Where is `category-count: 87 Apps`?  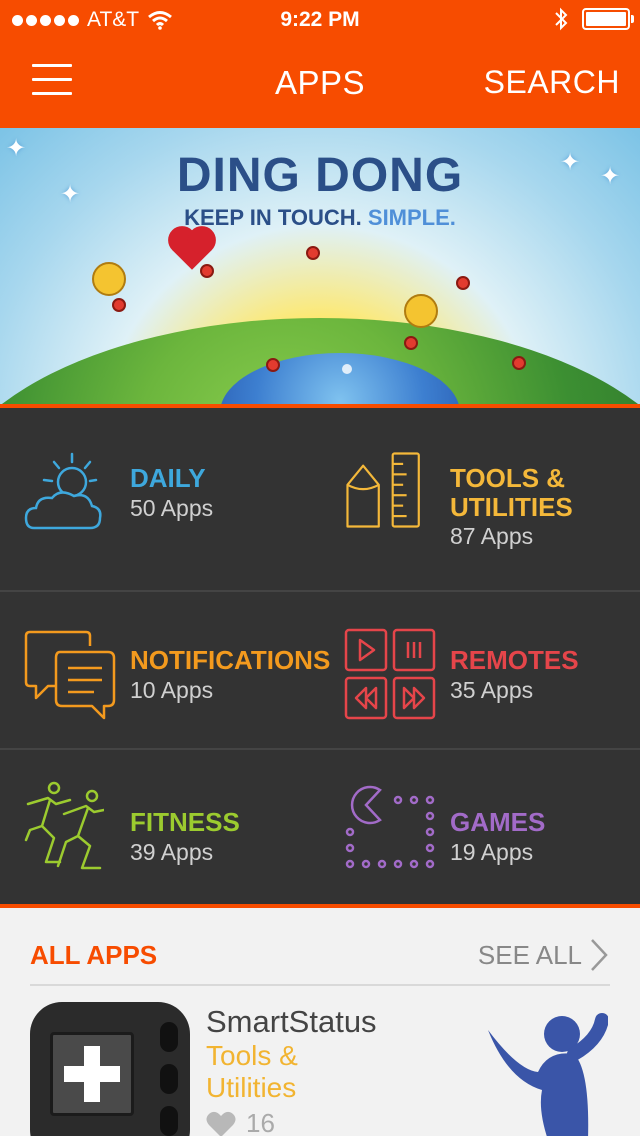
category-count: 87 Apps is located at coordinates (492, 536).